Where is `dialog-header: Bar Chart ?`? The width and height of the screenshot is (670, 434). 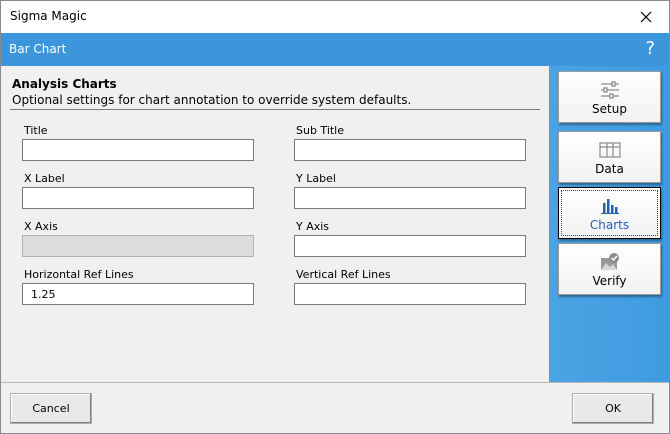 dialog-header: Bar Chart ? is located at coordinates (335, 49).